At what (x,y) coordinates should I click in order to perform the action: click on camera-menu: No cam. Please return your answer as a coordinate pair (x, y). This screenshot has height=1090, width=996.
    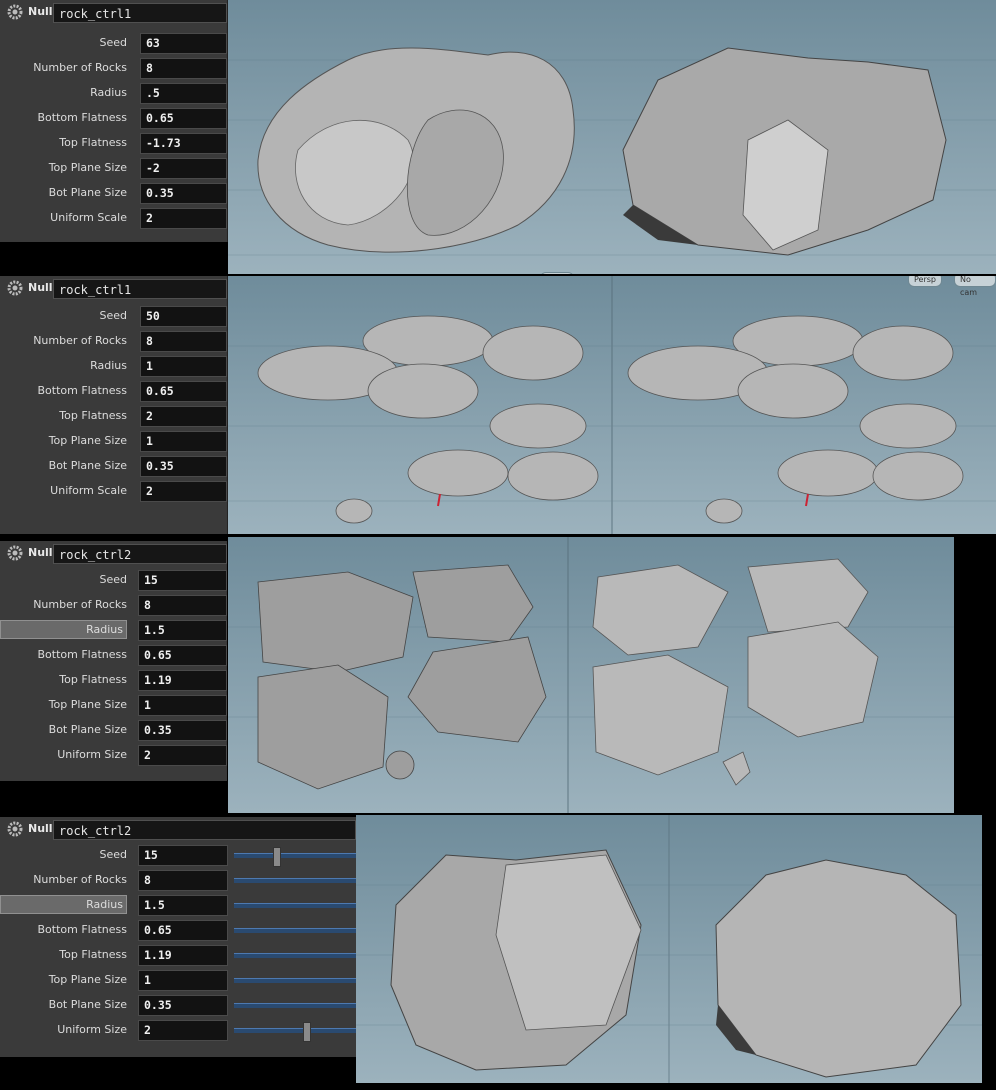
    Looking at the image, I should click on (975, 286).